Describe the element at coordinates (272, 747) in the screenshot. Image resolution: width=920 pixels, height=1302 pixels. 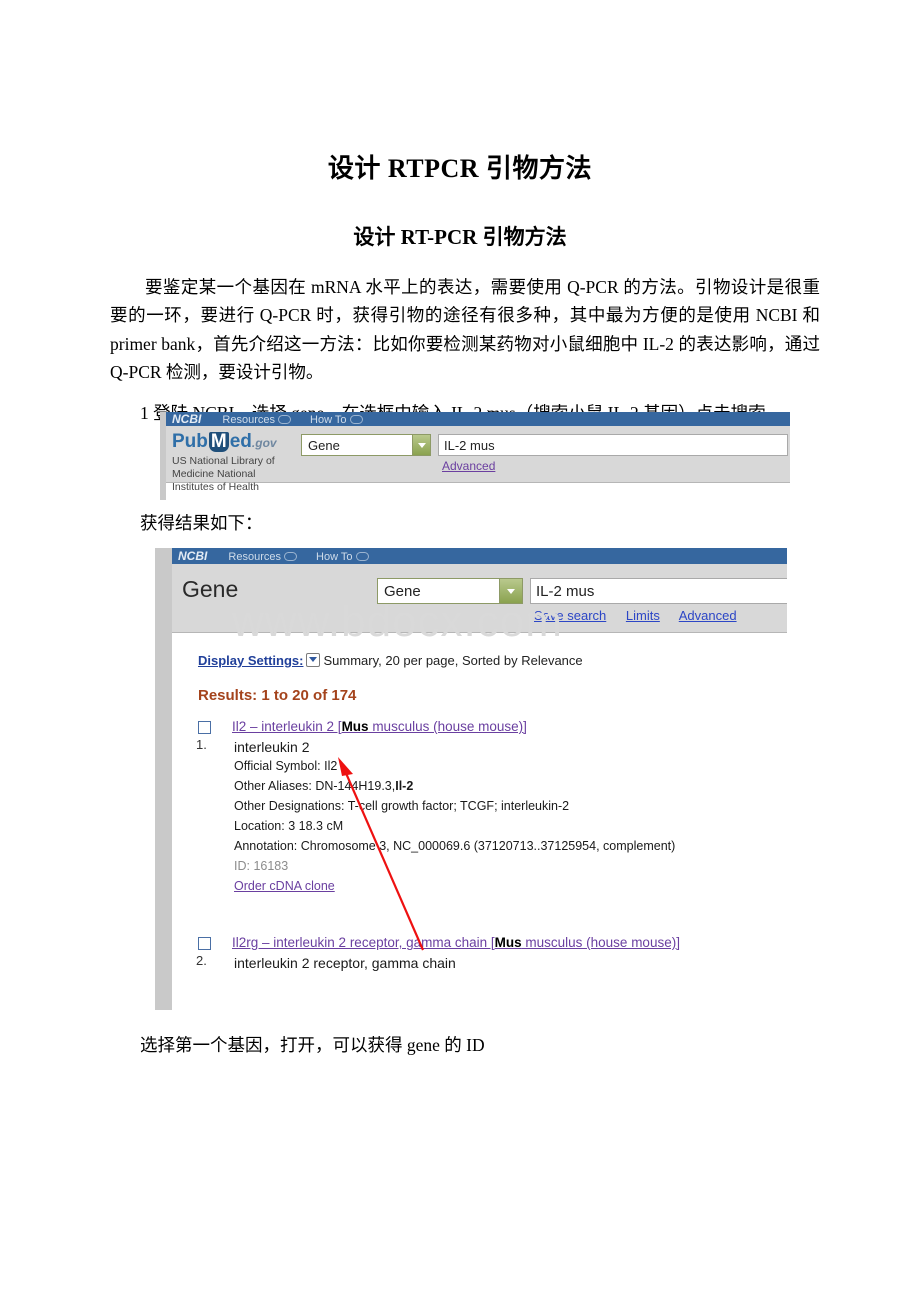
I see `result-name: interleukin 2` at that location.